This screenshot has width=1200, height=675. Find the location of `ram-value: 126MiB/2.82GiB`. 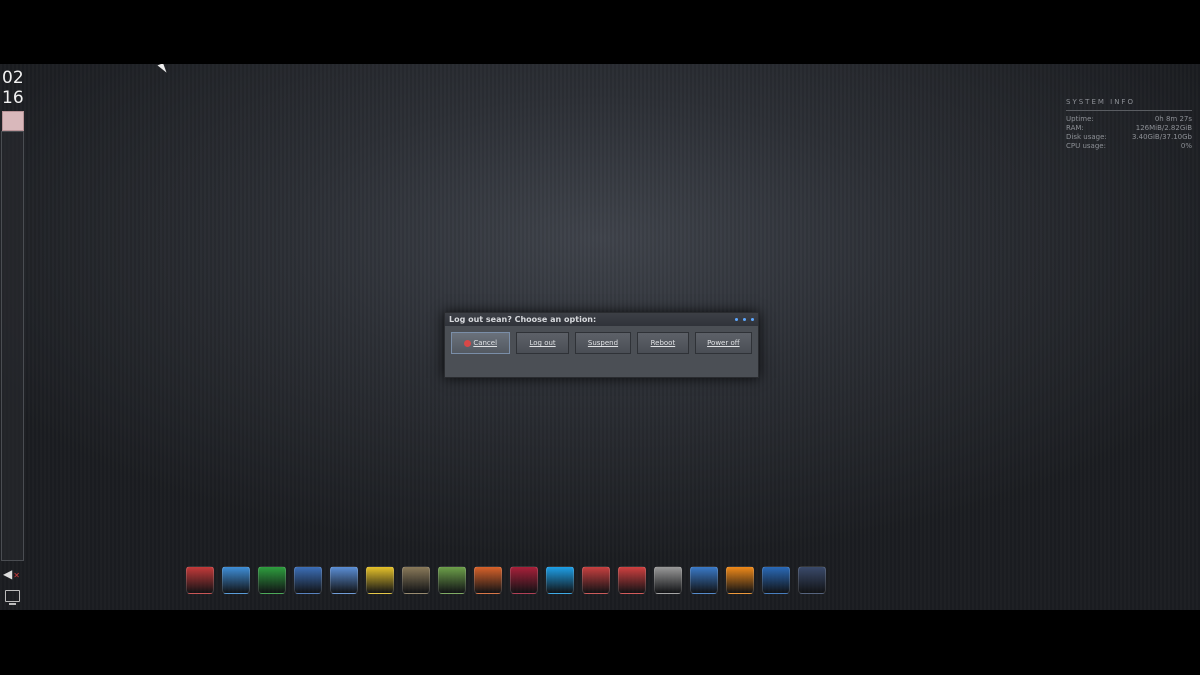

ram-value: 126MiB/2.82GiB is located at coordinates (1163, 128).